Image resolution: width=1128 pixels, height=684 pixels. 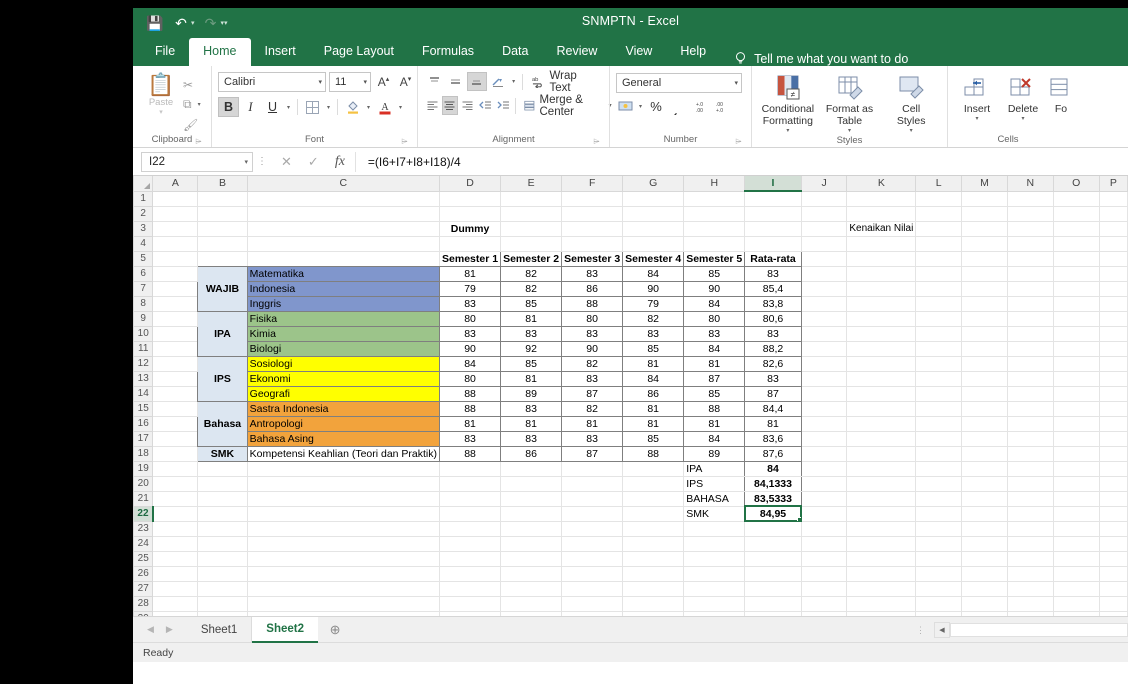 What do you see at coordinates (881, 288) in the screenshot?
I see `cell-K7` at bounding box center [881, 288].